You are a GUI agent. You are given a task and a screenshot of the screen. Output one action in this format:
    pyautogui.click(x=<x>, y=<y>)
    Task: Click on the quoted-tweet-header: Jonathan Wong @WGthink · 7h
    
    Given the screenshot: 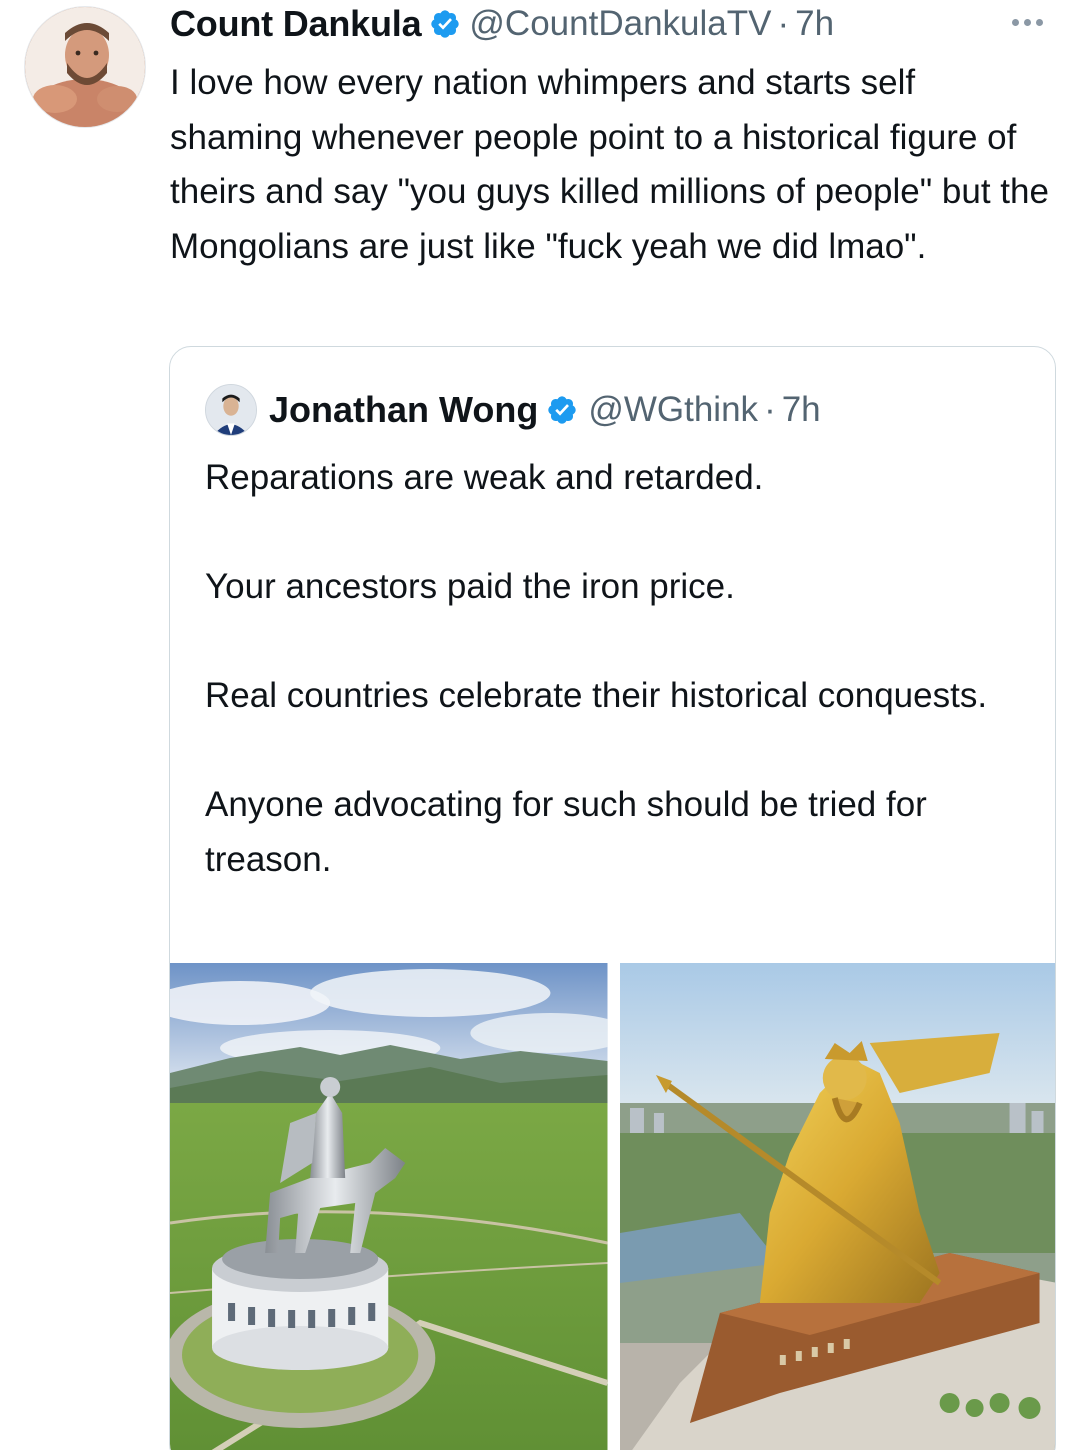 What is the action you would take?
    pyautogui.click(x=513, y=410)
    